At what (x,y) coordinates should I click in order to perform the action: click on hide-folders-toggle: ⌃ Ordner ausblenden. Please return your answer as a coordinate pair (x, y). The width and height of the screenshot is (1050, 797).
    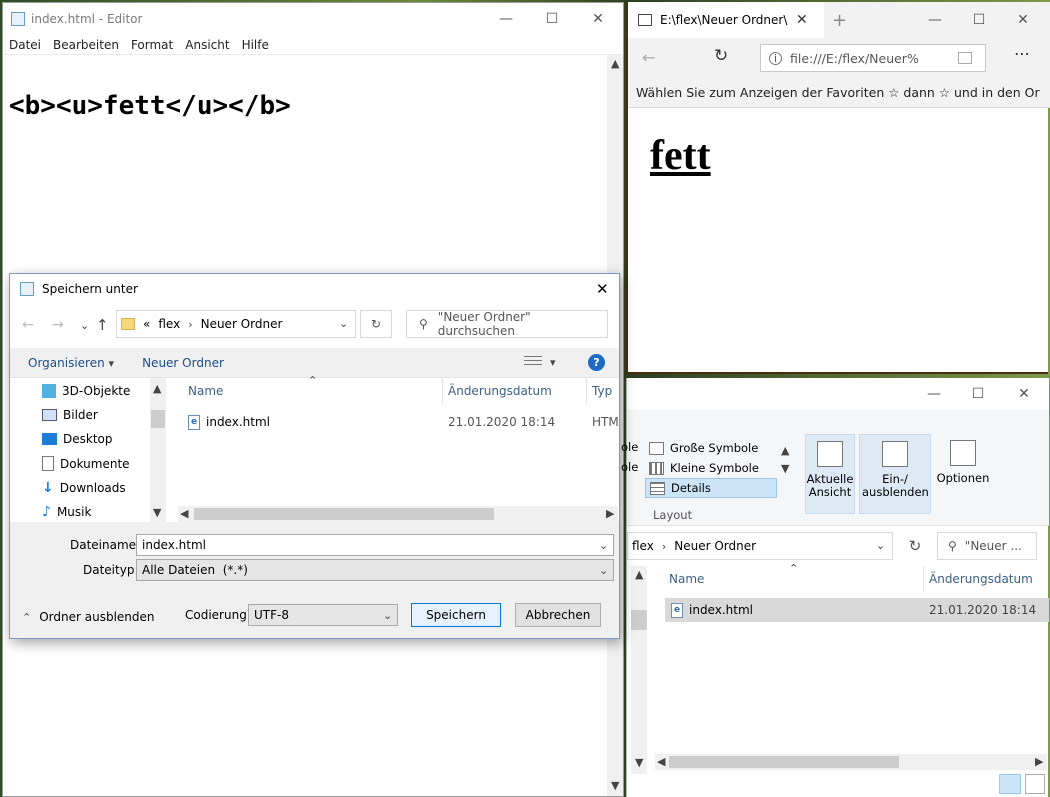
    Looking at the image, I should click on (88, 617).